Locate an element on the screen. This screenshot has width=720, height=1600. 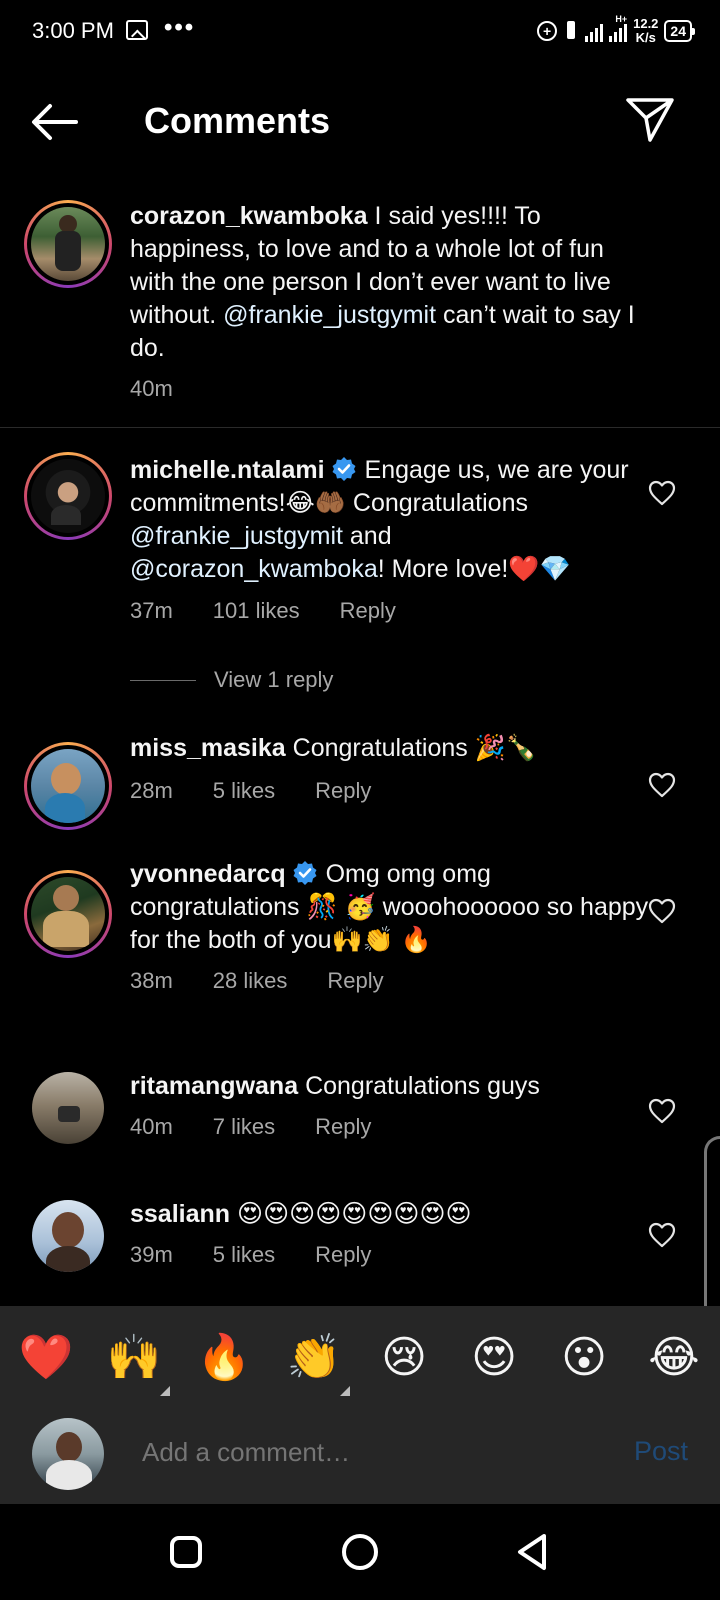
status-bar: 3:00 PM ••• + H+ 12.2 K/s 24 is located at coordinates (360, 32).